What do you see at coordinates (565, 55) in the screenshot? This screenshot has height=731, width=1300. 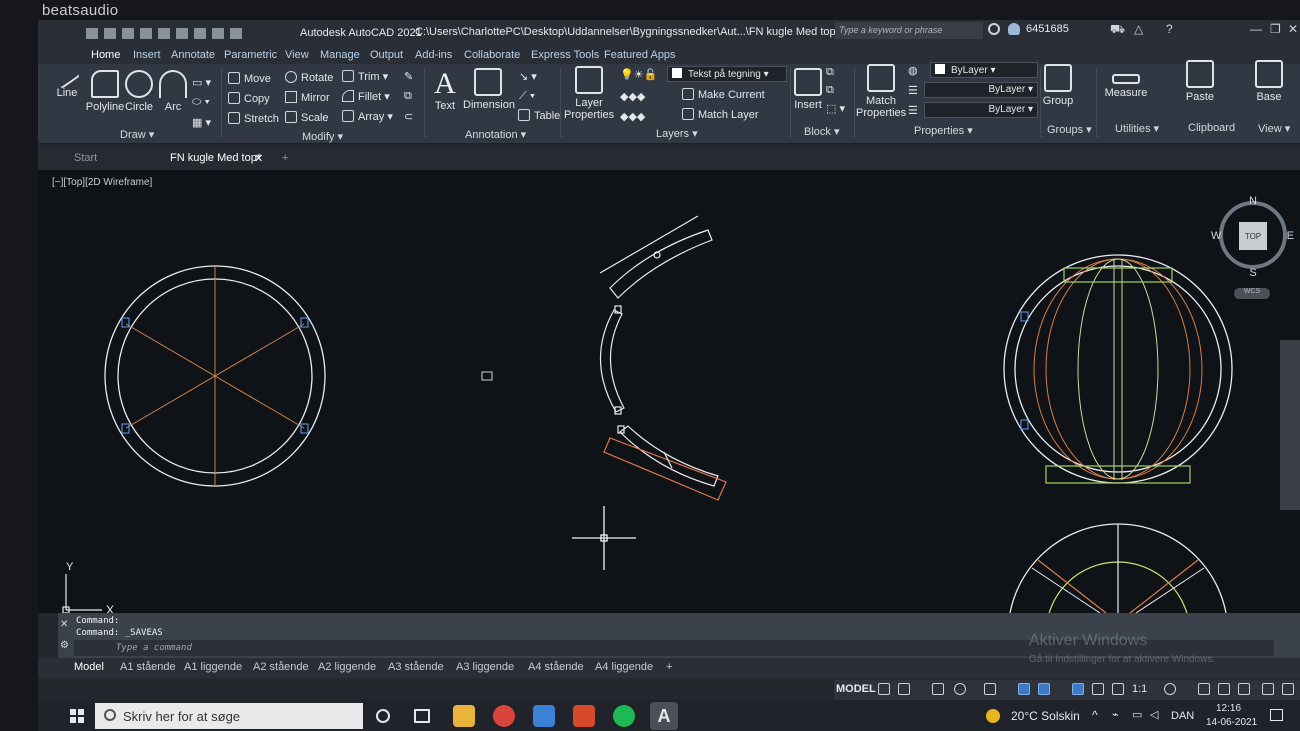 I see `tab-express-tools: Express Tools` at bounding box center [565, 55].